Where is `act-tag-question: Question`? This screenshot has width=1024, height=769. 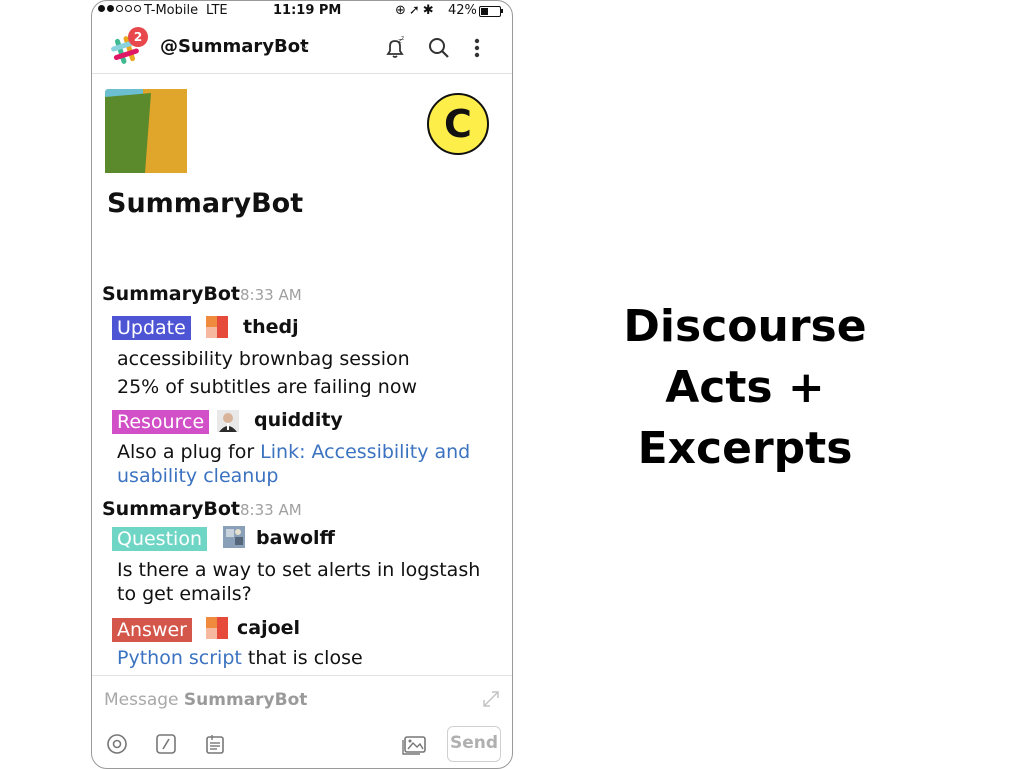
act-tag-question: Question is located at coordinates (159, 539).